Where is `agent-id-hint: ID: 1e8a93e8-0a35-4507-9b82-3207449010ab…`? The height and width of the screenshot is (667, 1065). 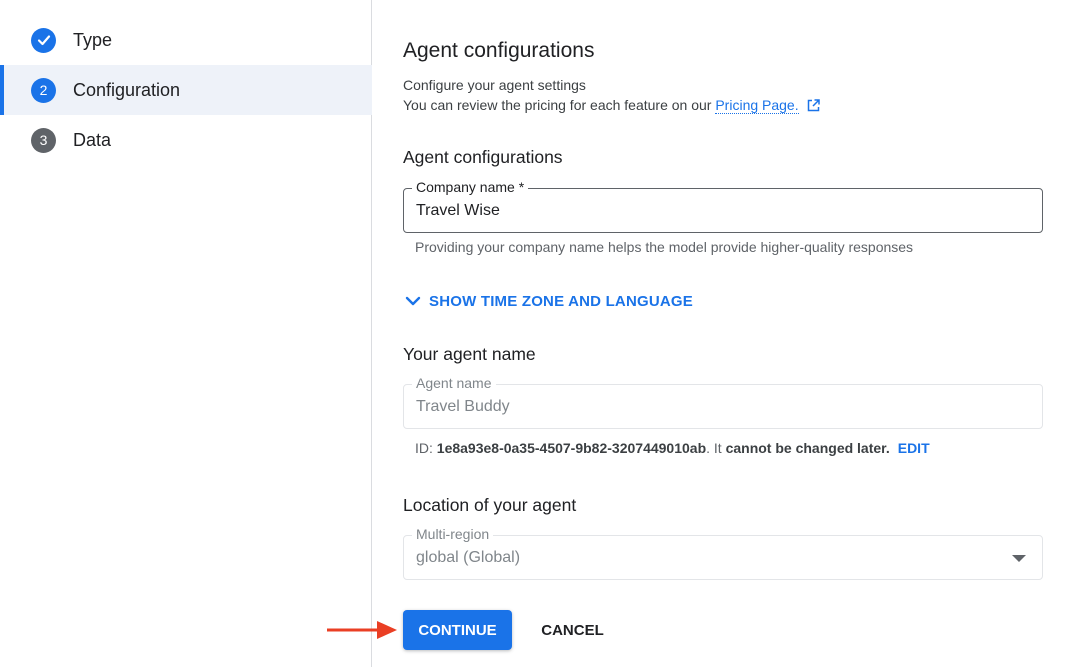
agent-id-hint: ID: 1e8a93e8-0a35-4507-9b82-3207449010ab… is located at coordinates (672, 448).